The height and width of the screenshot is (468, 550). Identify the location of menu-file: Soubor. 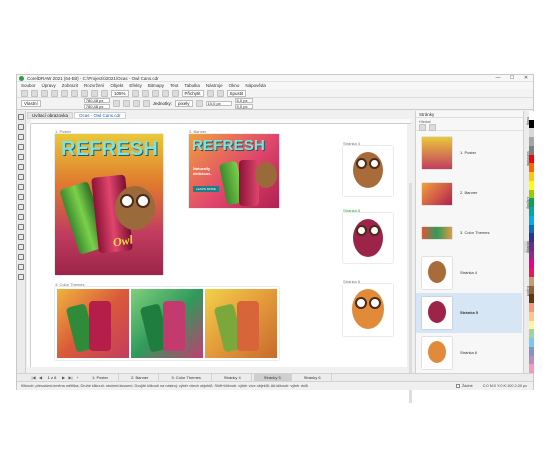
(28, 85).